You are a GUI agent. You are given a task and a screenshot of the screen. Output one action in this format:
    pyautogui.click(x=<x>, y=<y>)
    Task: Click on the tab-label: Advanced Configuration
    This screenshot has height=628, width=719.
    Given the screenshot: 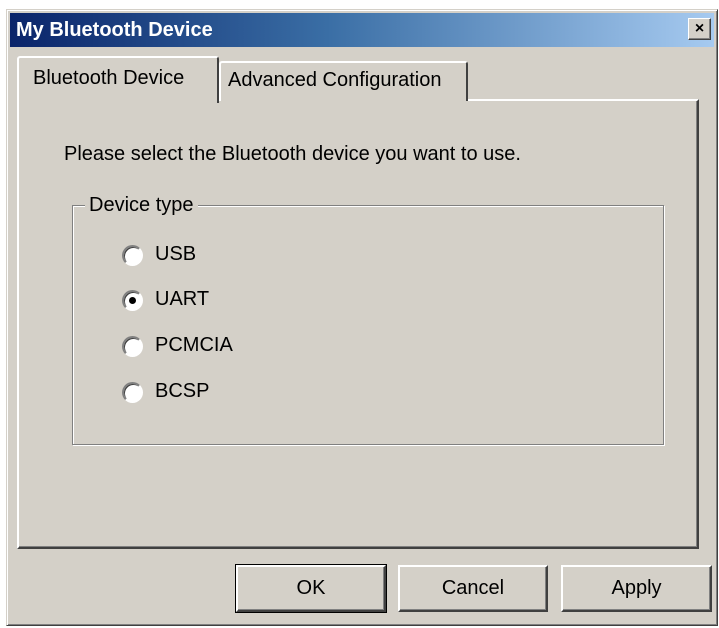 What is the action you would take?
    pyautogui.click(x=335, y=80)
    